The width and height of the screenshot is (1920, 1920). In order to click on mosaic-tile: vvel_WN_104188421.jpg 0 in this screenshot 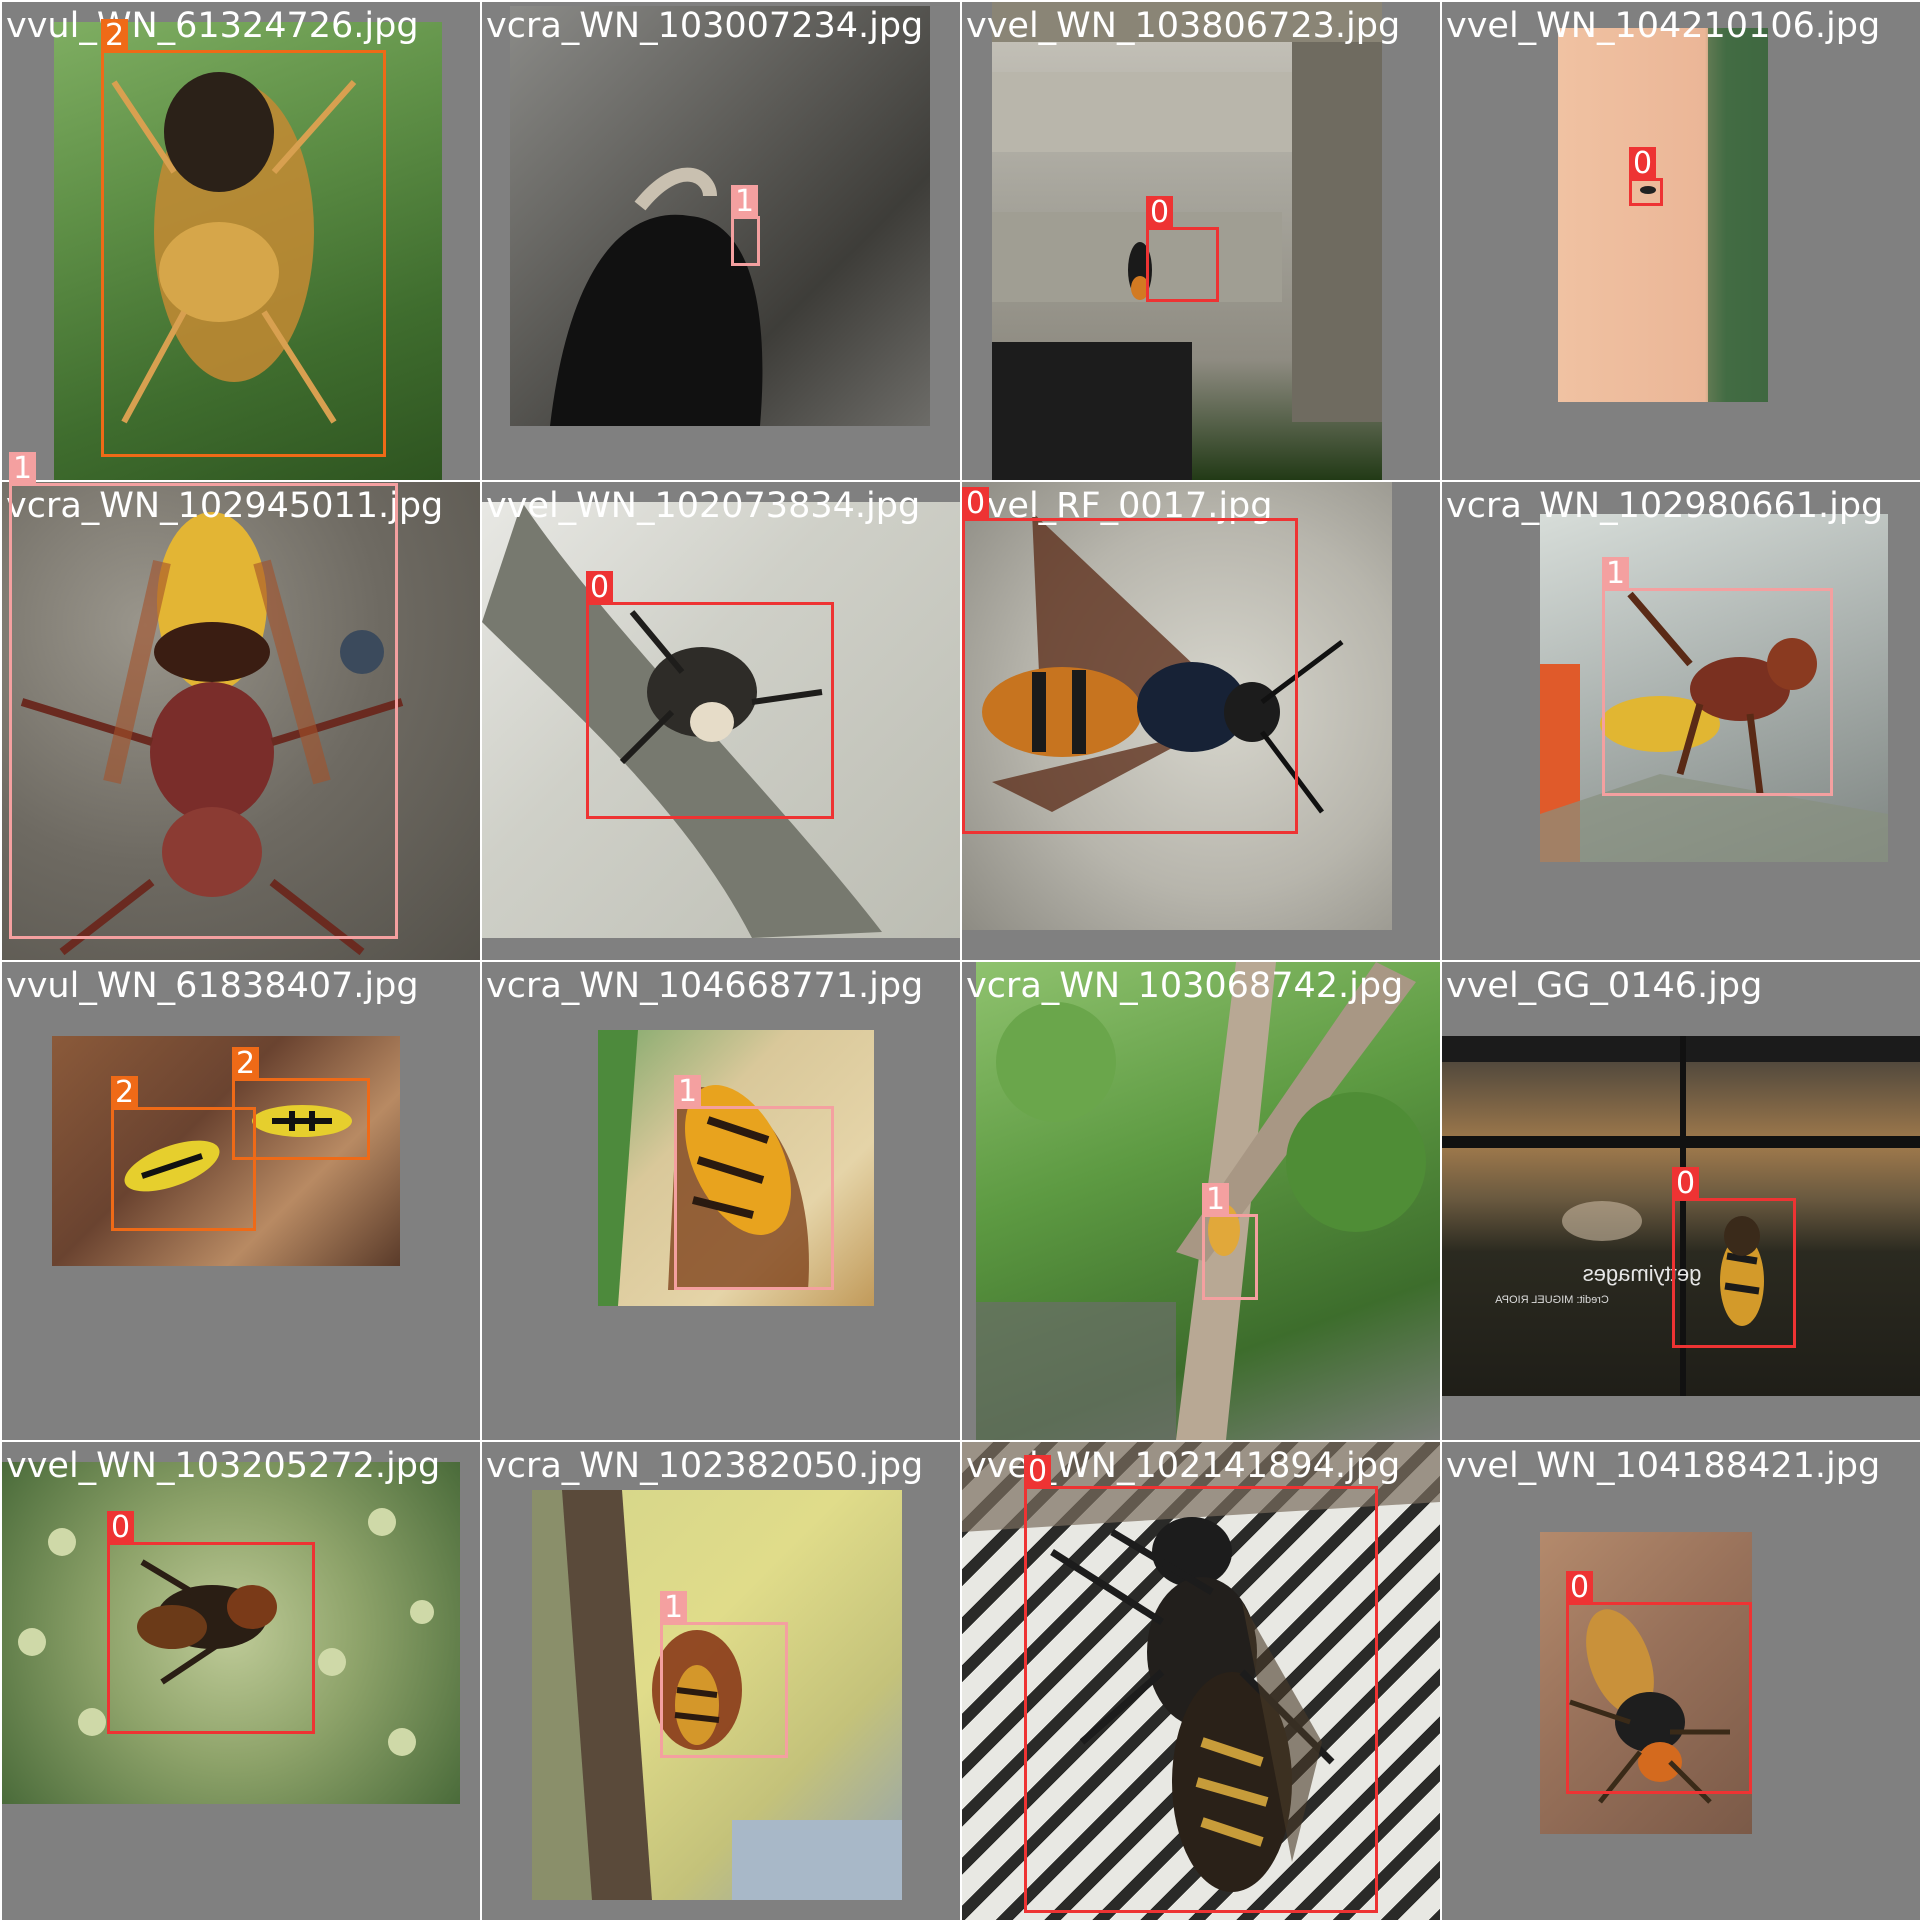, I will do `click(1681, 1681)`.